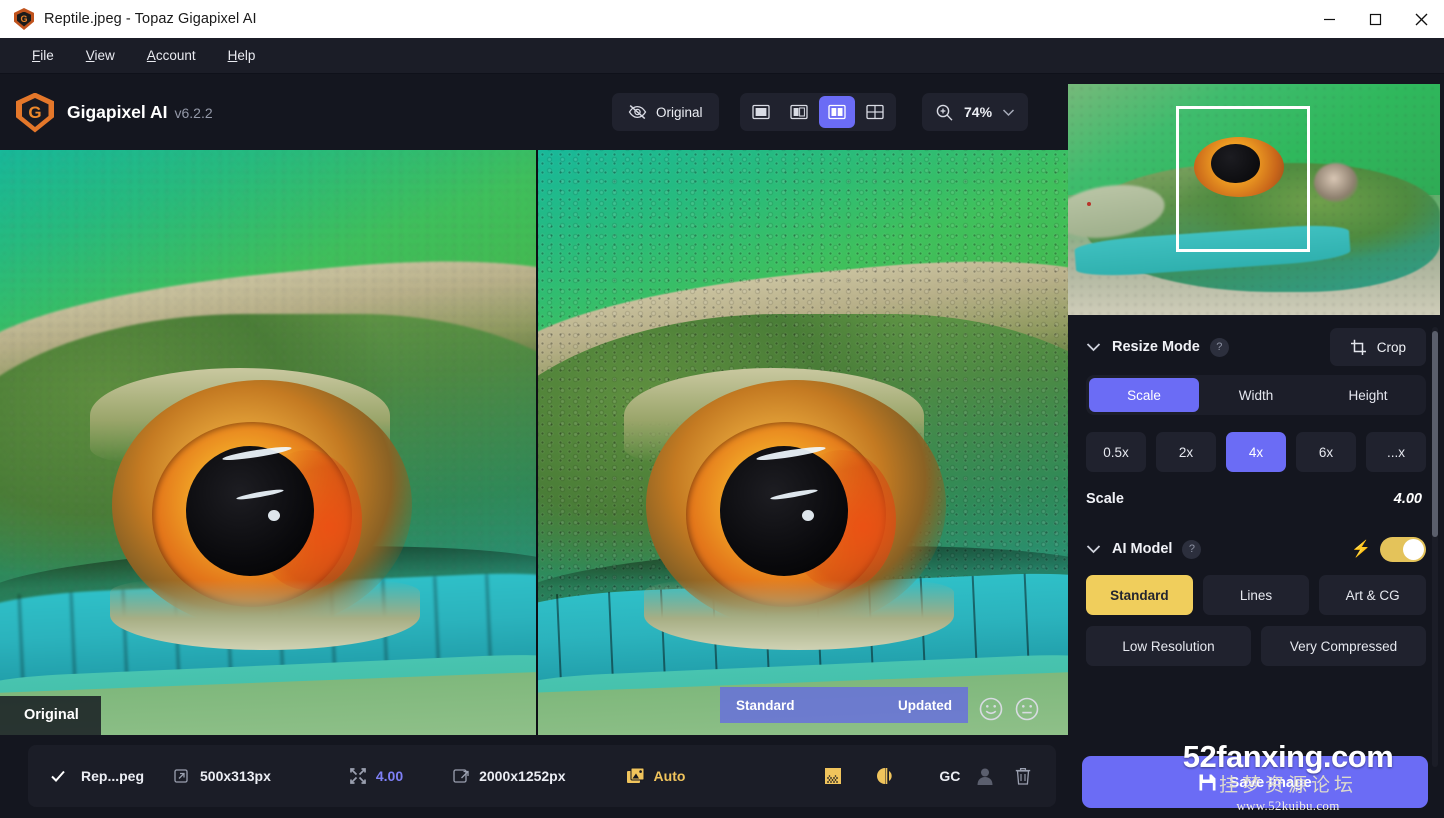 This screenshot has height=818, width=1444. I want to click on brand-name: Gigapixel AI v6.2.2, so click(140, 112).